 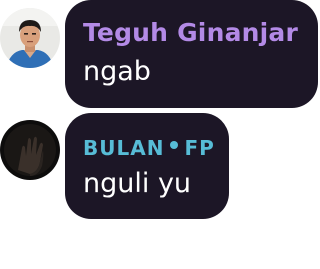 What do you see at coordinates (190, 32) in the screenshot?
I see `sender-name: Teguh Ginanjar` at bounding box center [190, 32].